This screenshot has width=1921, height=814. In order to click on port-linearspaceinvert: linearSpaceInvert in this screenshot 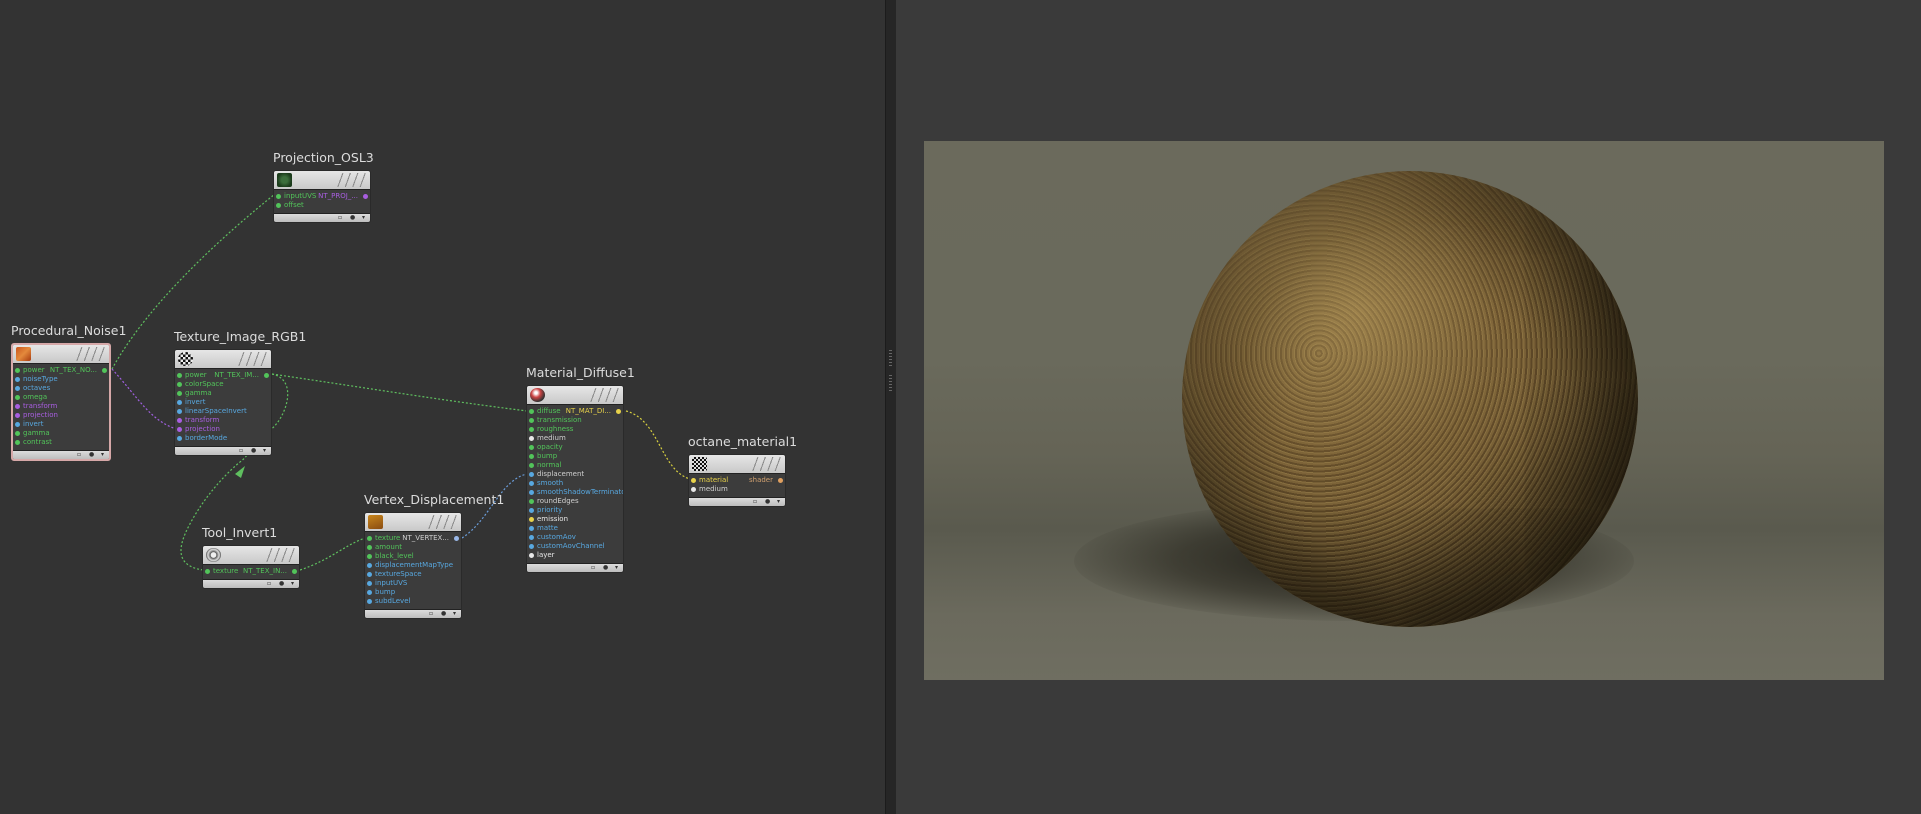, I will do `click(223, 411)`.